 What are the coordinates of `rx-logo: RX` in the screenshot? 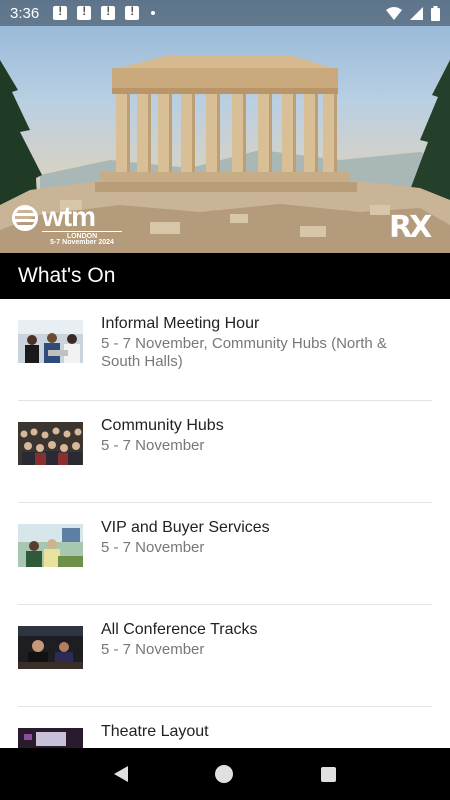 It's located at (410, 227).